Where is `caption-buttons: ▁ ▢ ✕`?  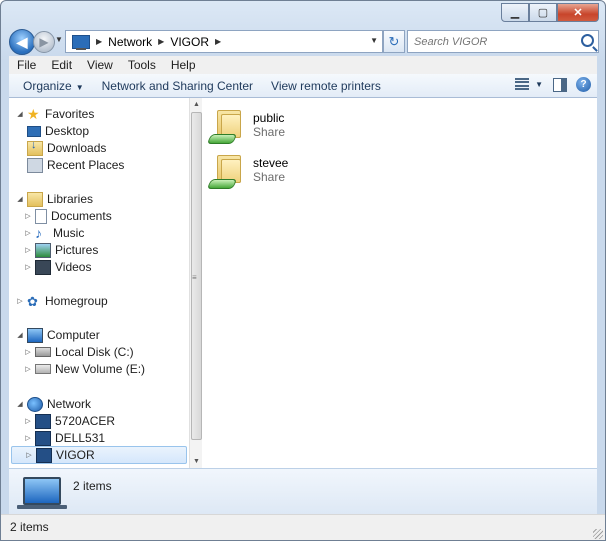
caption-buttons: ▁ ▢ ✕ is located at coordinates (550, 12).